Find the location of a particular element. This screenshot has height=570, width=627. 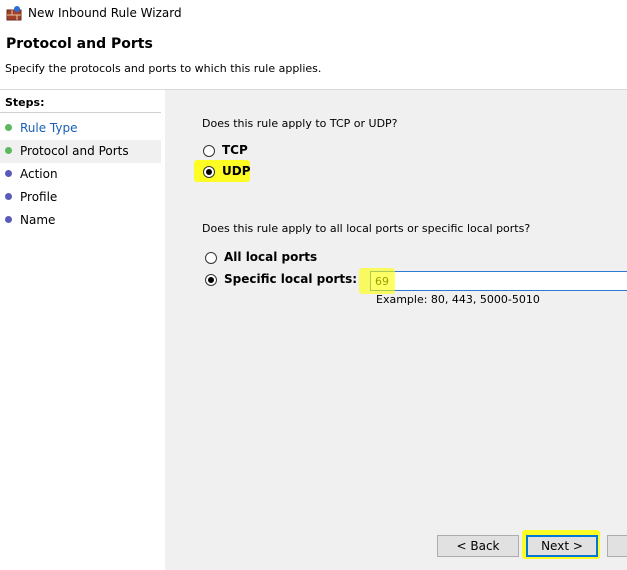

step-rule-type: Rule Type is located at coordinates (80, 128).